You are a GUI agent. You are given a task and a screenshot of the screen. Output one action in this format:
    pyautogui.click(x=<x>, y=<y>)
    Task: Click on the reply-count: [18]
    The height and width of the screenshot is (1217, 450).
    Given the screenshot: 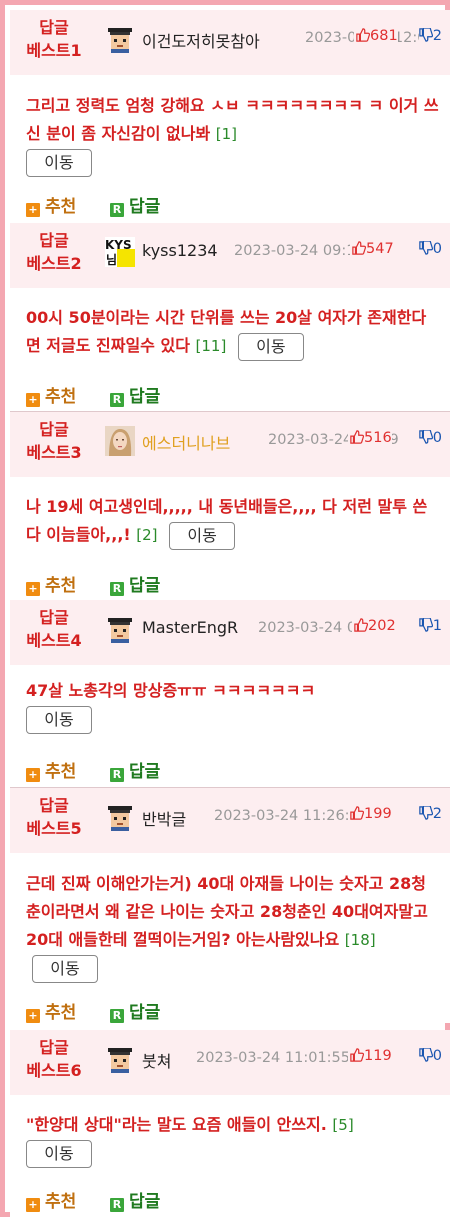 What is the action you would take?
    pyautogui.click(x=360, y=940)
    